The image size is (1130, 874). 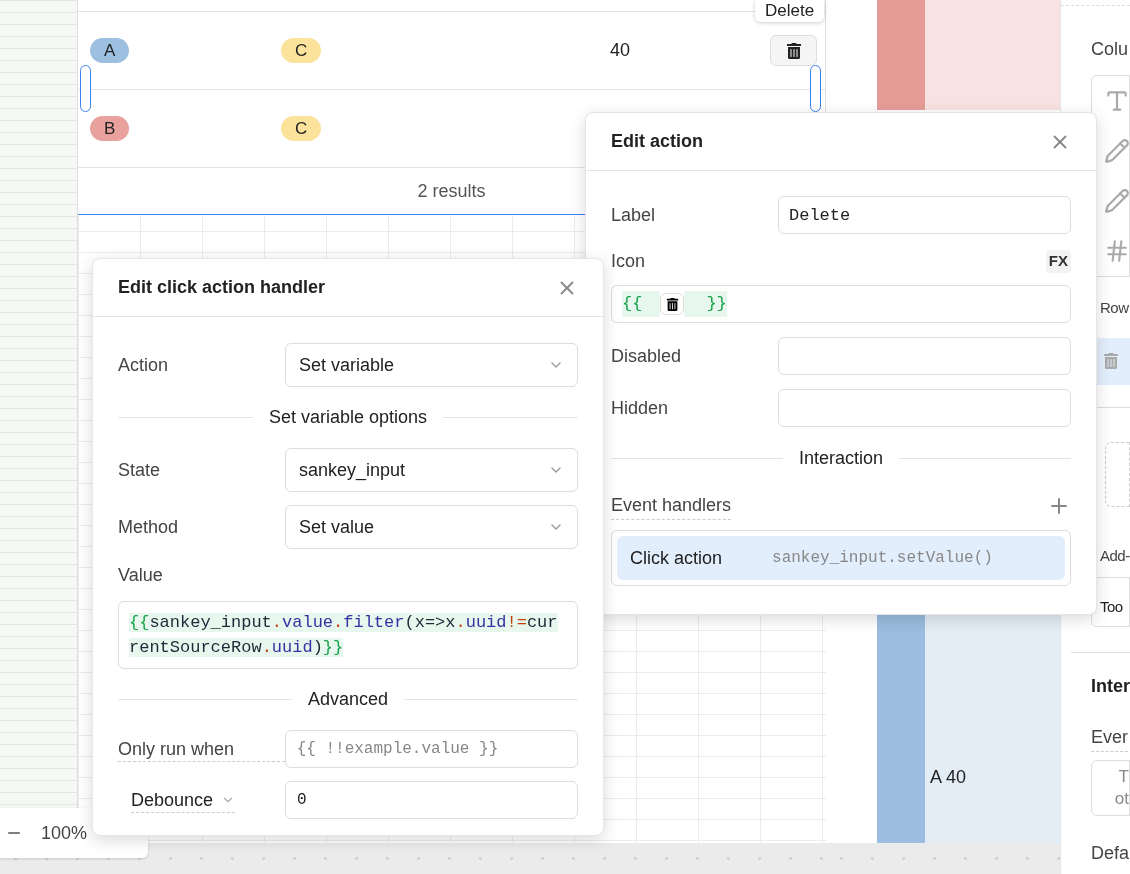 What do you see at coordinates (1110, 853) in the screenshot?
I see `field-label: Defa` at bounding box center [1110, 853].